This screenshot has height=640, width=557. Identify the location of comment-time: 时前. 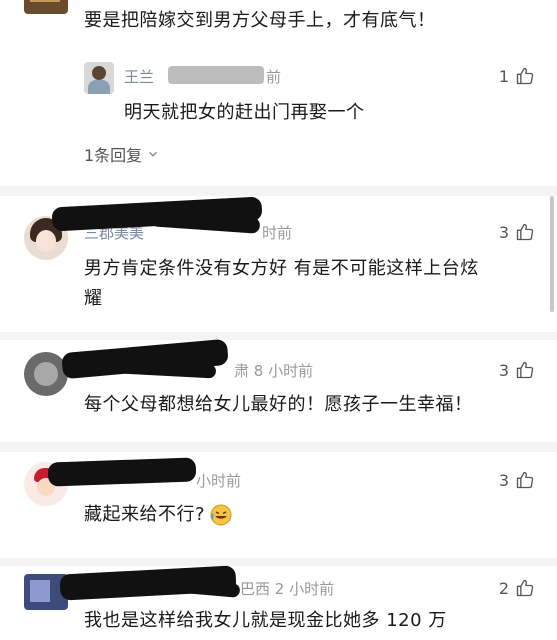
(277, 233).